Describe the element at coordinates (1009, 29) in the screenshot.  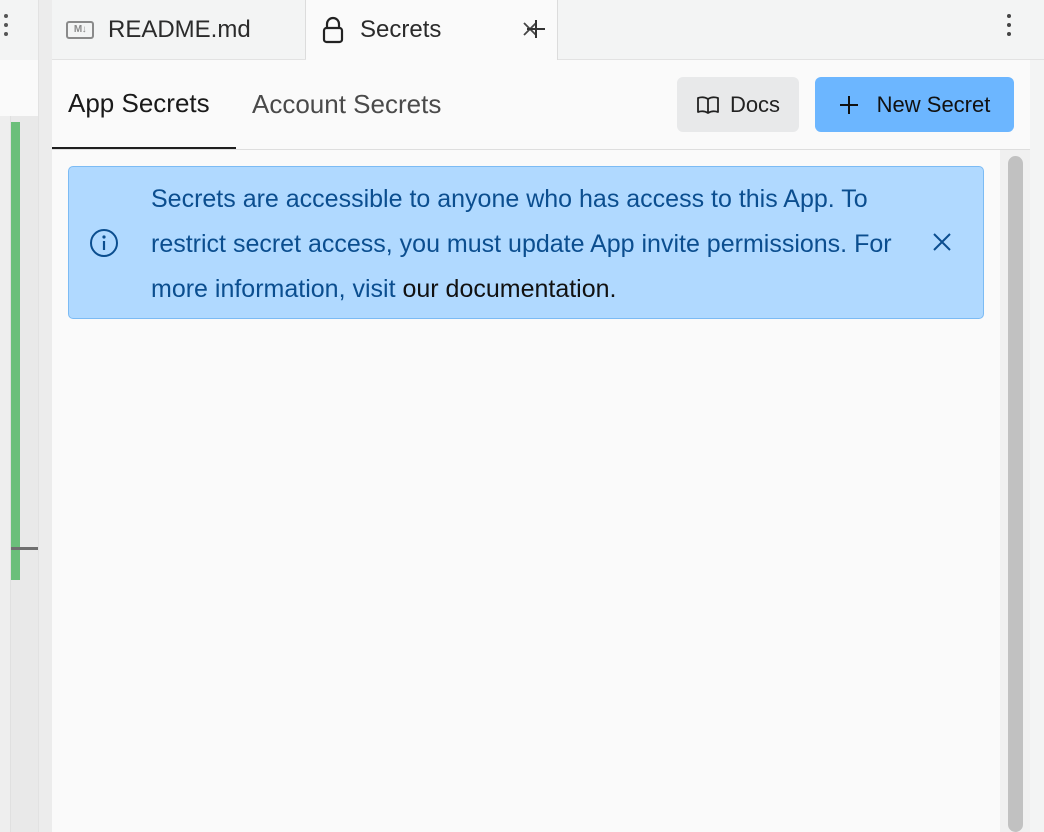
I see `tab-bar-menu-icon` at that location.